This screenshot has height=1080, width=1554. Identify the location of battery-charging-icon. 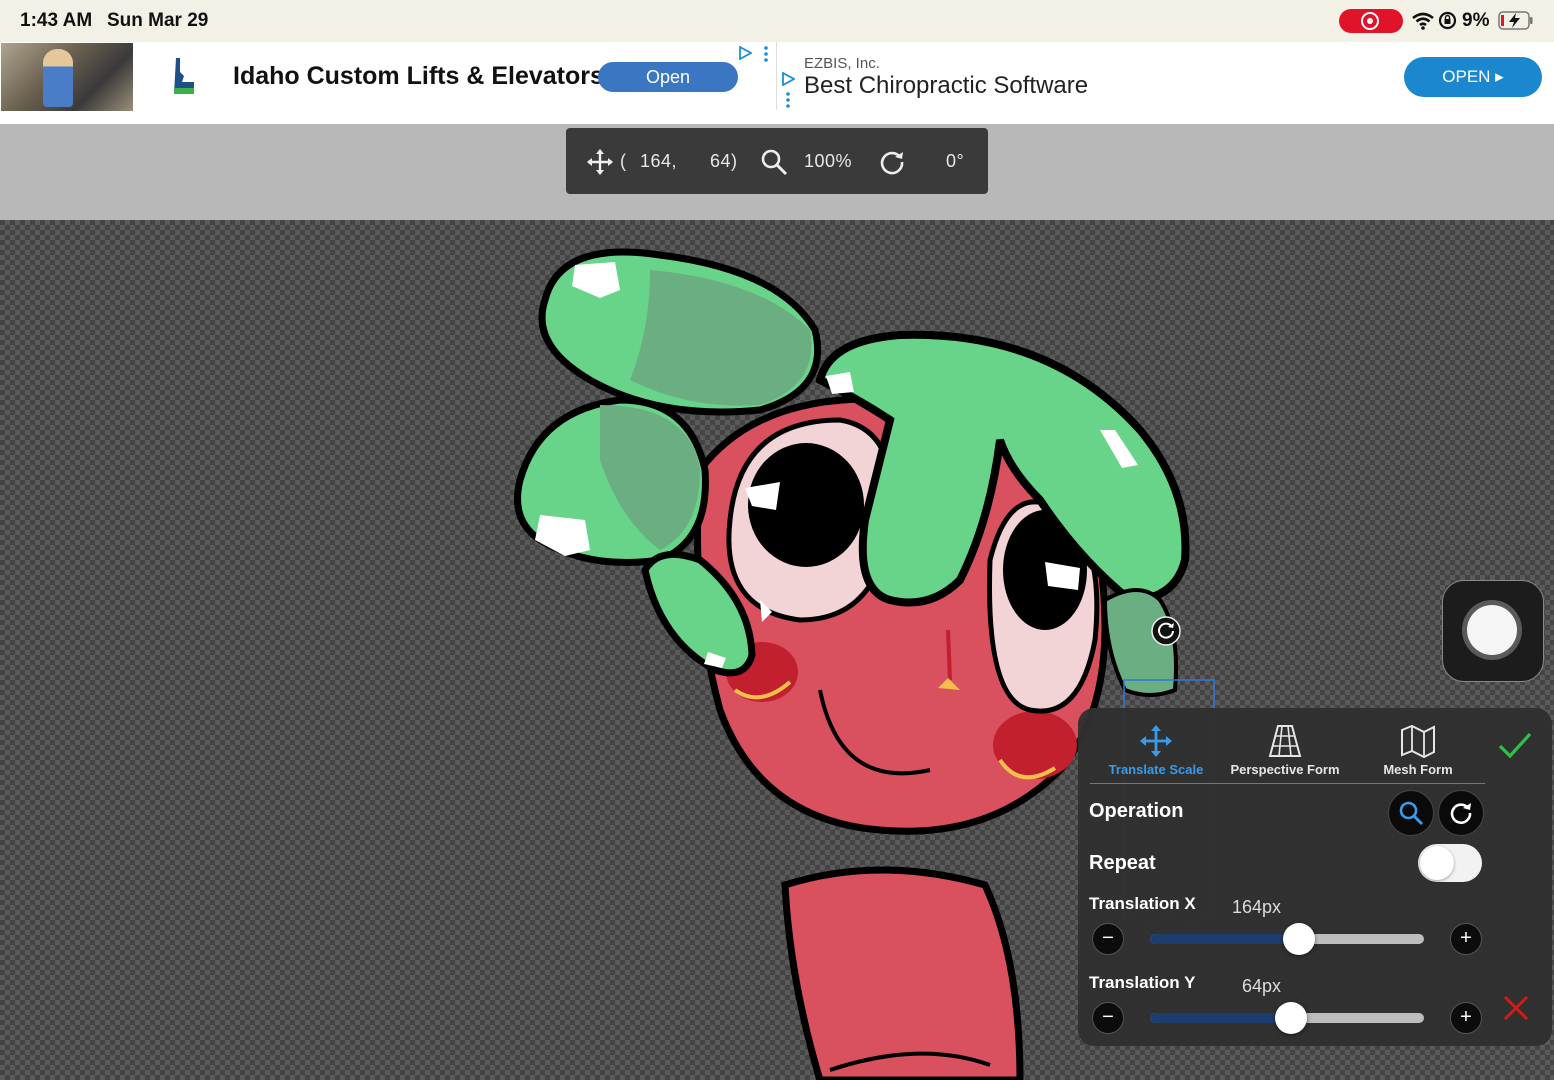
(1515, 20).